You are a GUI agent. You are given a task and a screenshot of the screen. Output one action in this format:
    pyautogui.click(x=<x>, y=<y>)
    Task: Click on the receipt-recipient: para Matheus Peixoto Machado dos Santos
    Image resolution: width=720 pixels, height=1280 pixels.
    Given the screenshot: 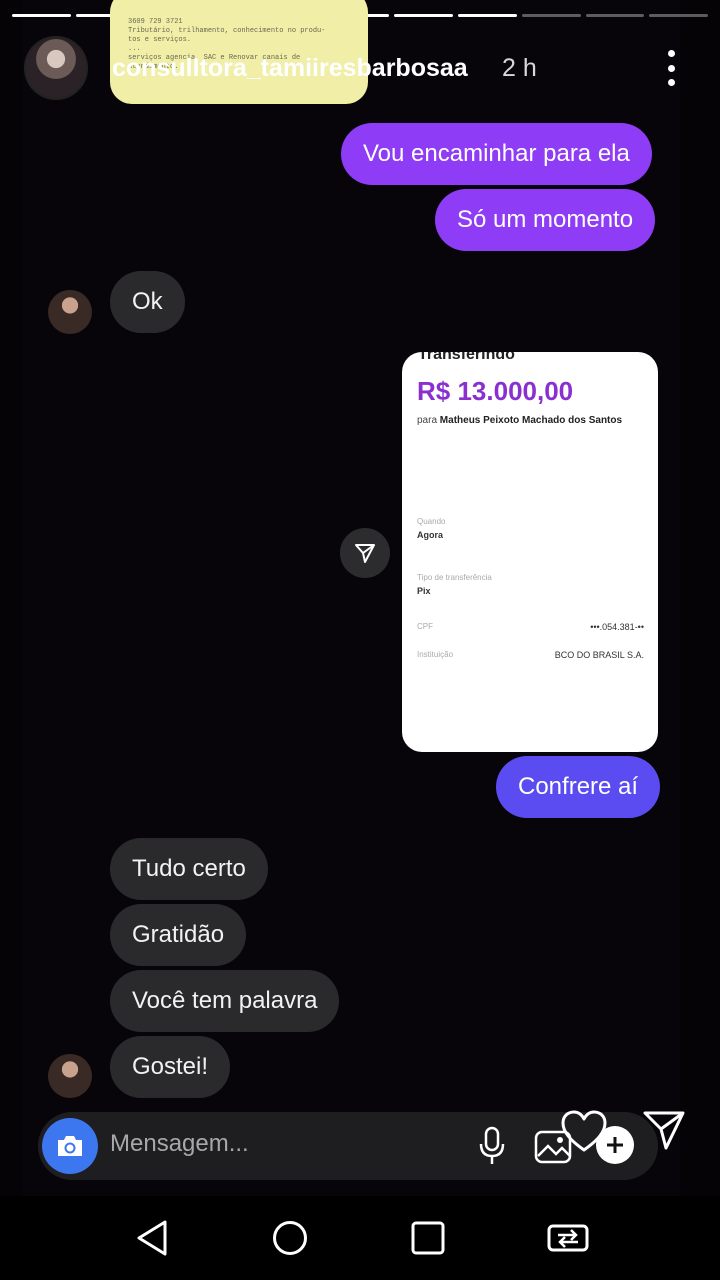 What is the action you would take?
    pyautogui.click(x=532, y=421)
    